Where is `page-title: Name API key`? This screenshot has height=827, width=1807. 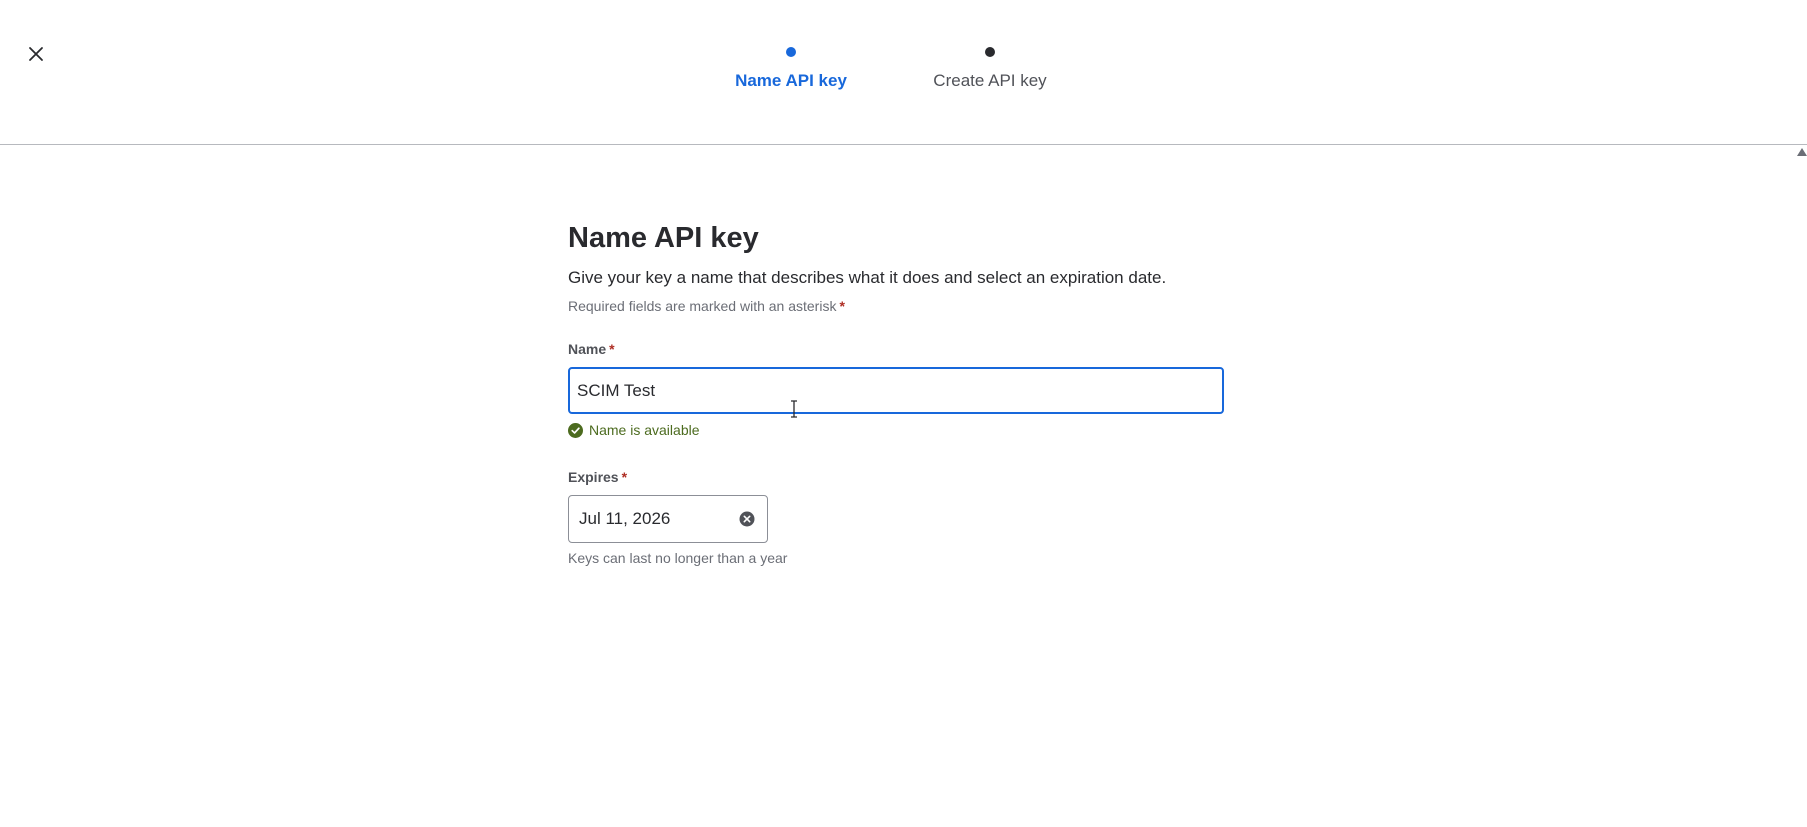 page-title: Name API key is located at coordinates (663, 238).